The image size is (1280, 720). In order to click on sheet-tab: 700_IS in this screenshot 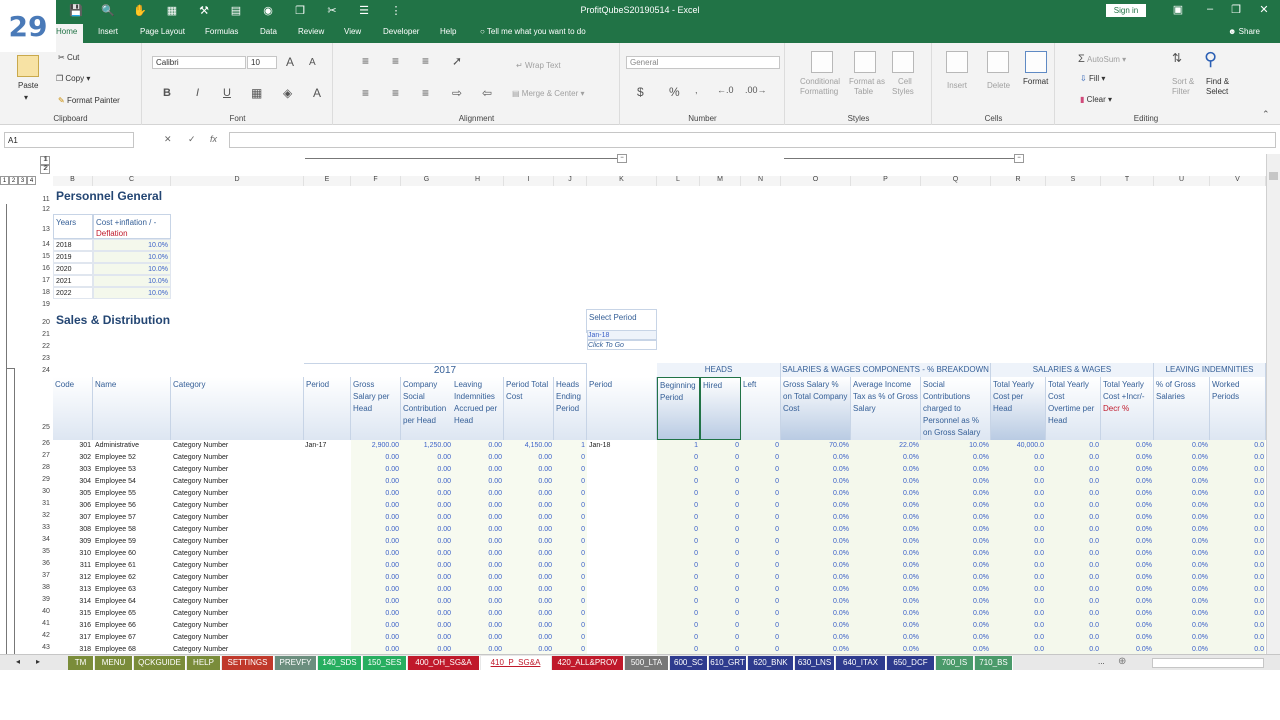, I will do `click(955, 663)`.